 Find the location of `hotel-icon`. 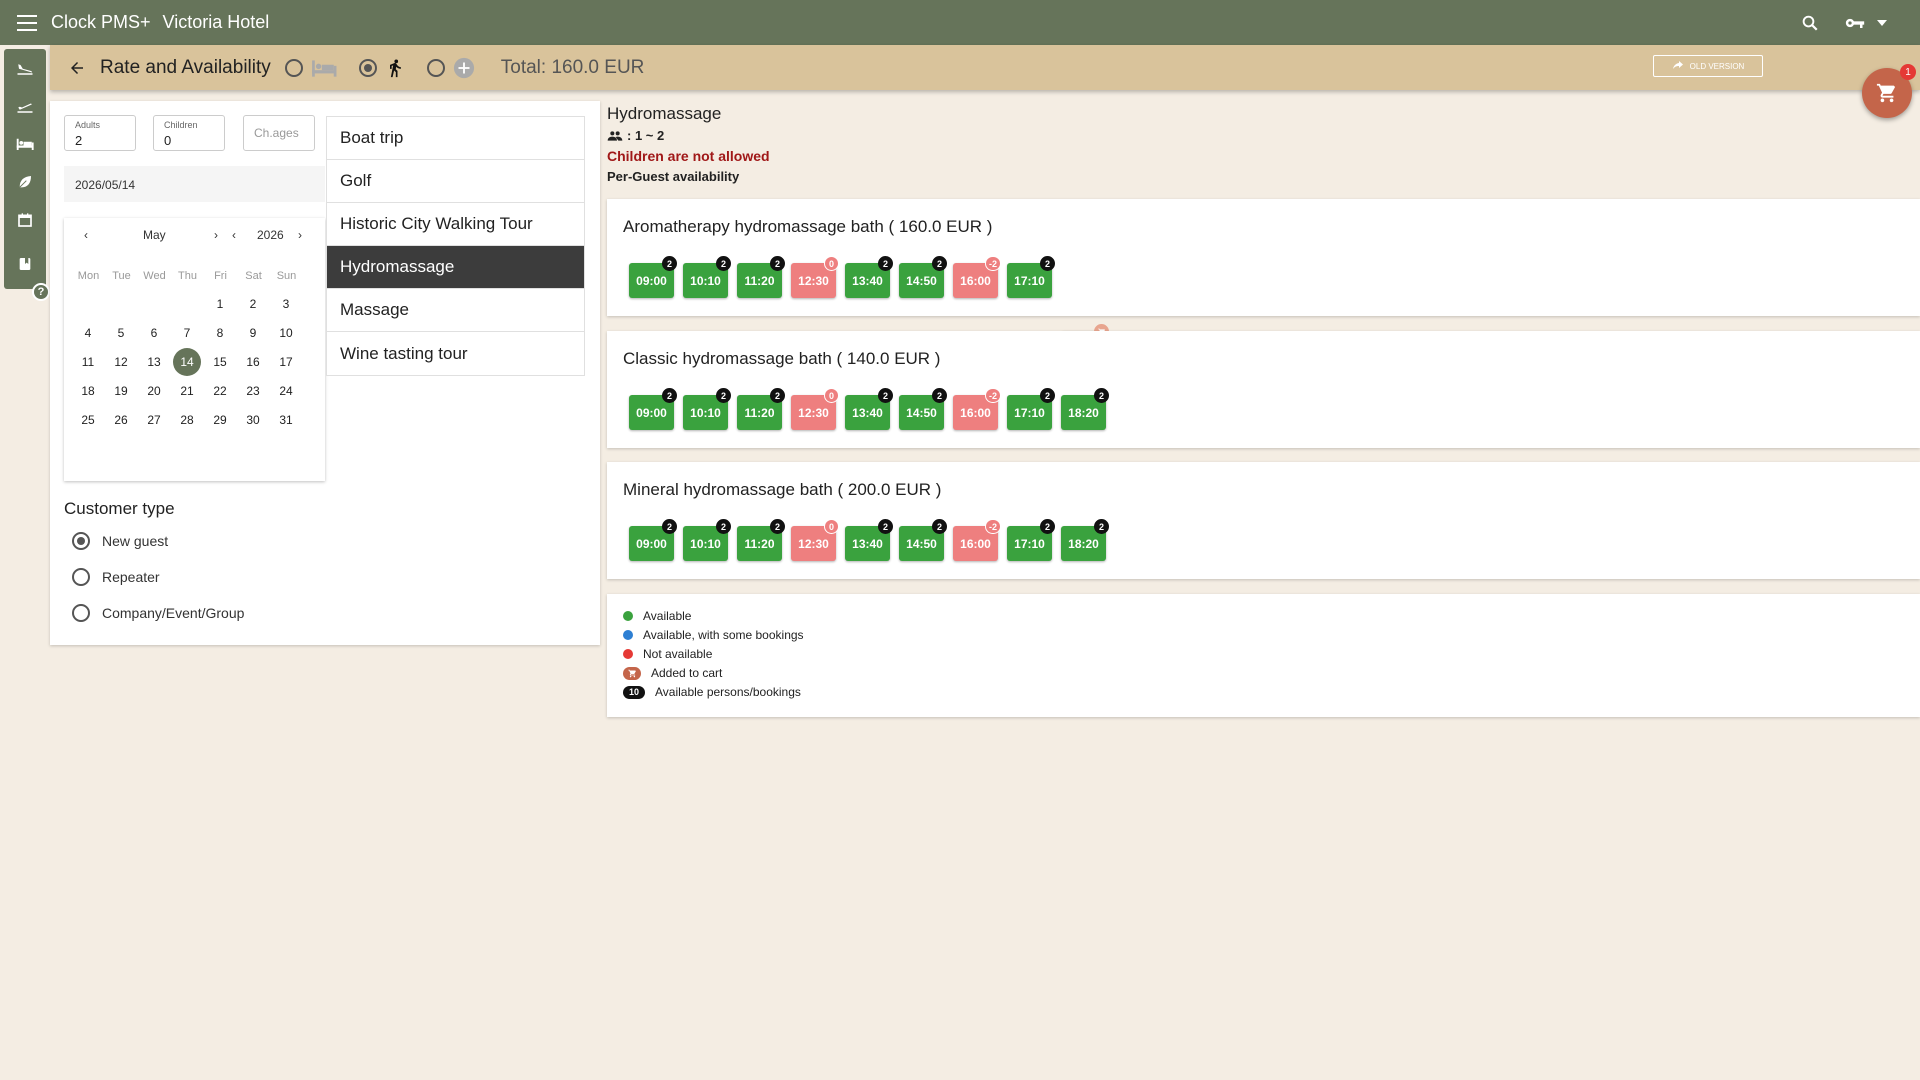

hotel-icon is located at coordinates (25, 144).